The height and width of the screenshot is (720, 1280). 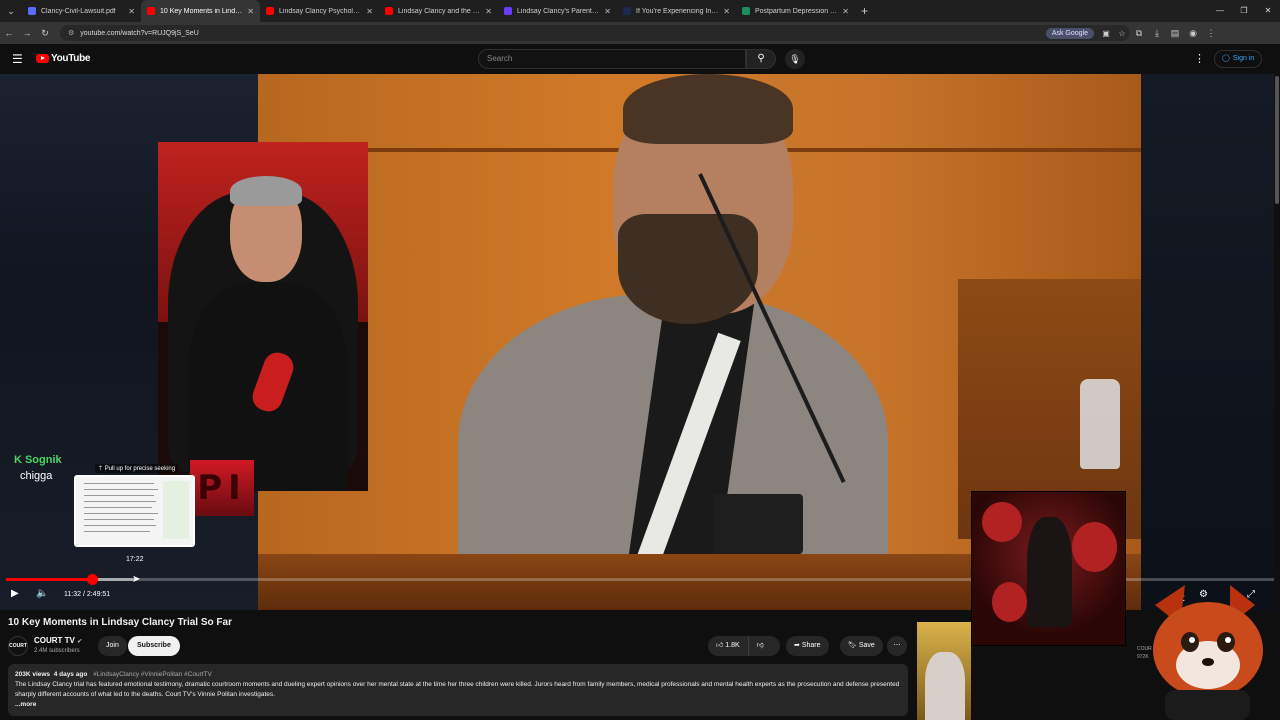 I want to click on volume-icon: 🔈, so click(x=42, y=593).